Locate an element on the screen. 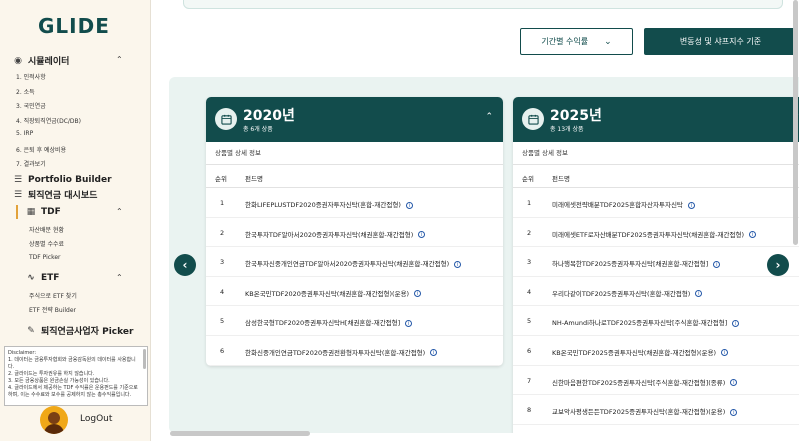  avatar is located at coordinates (54, 420).